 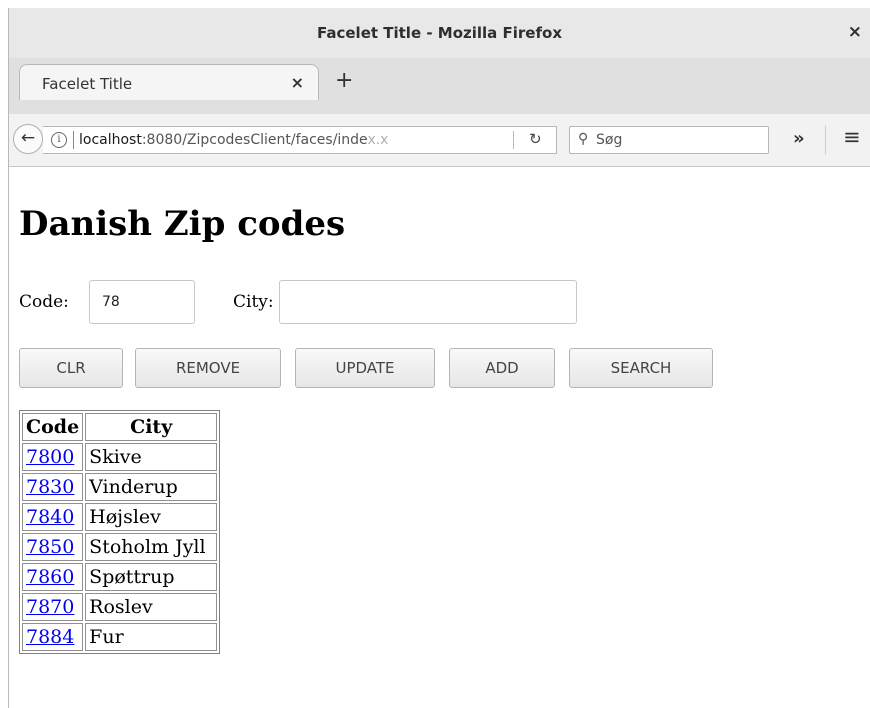 I want to click on table-row: 7884 Fur, so click(x=120, y=637).